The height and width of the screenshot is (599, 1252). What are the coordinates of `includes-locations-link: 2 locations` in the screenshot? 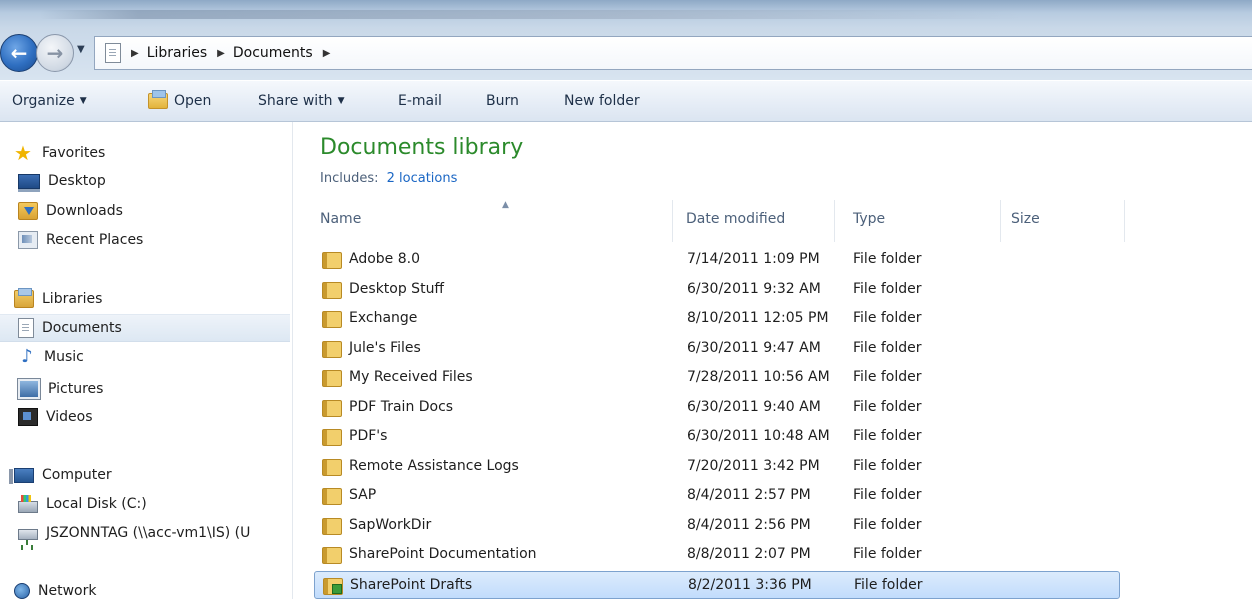 It's located at (422, 178).